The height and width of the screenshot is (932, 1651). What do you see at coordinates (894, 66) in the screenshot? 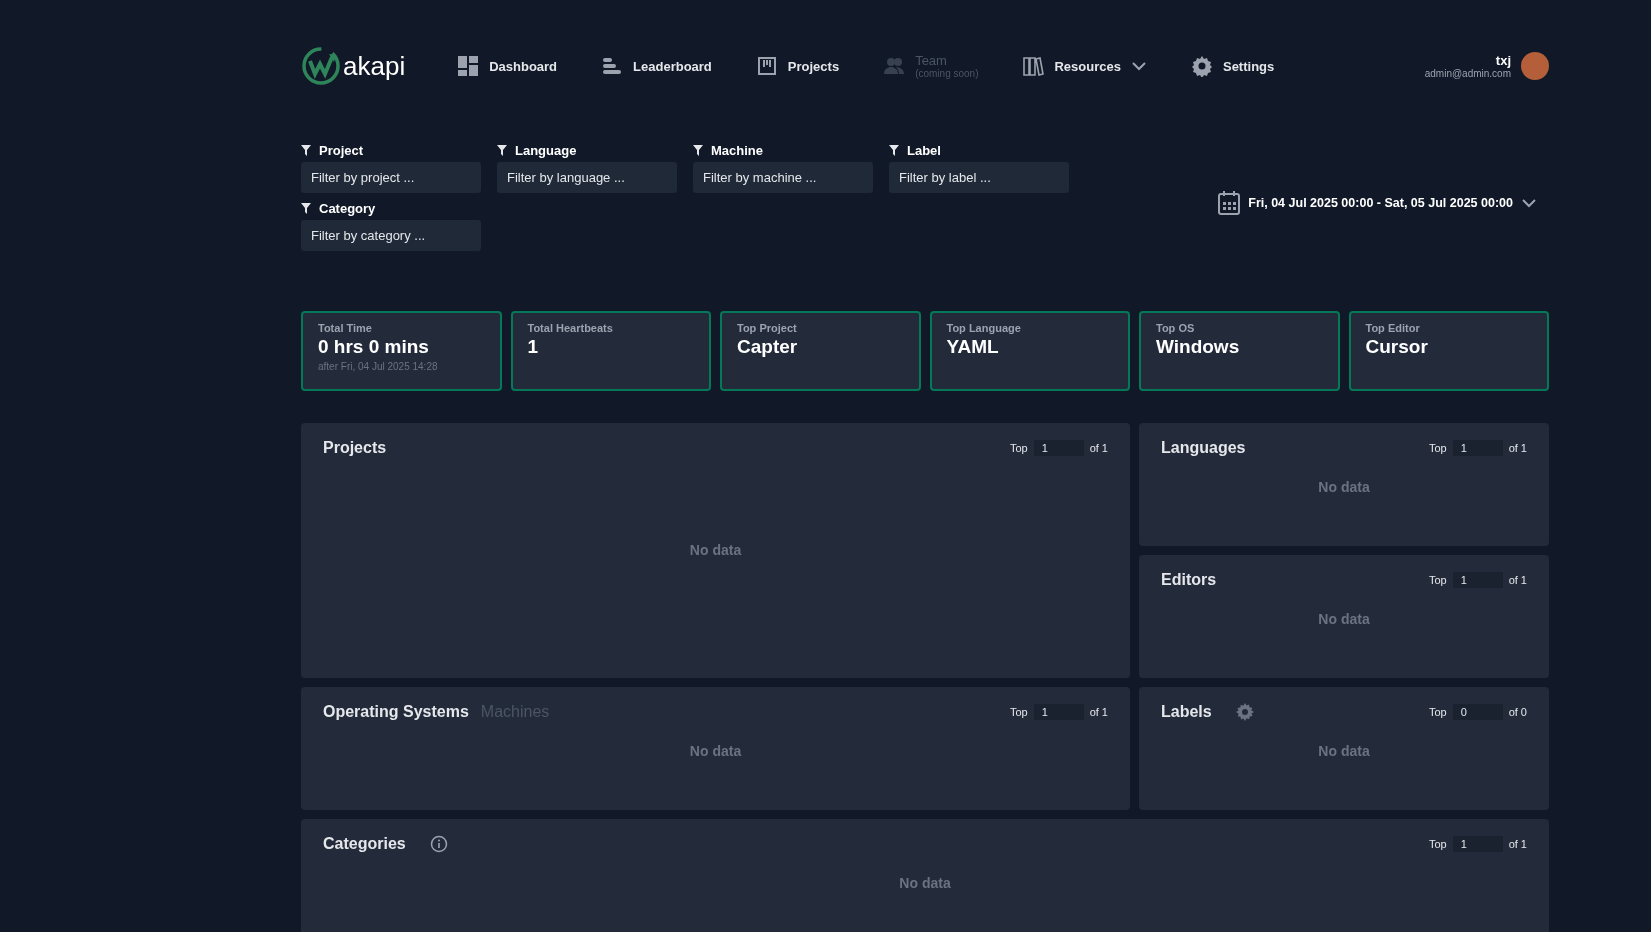
I see `people-icon` at bounding box center [894, 66].